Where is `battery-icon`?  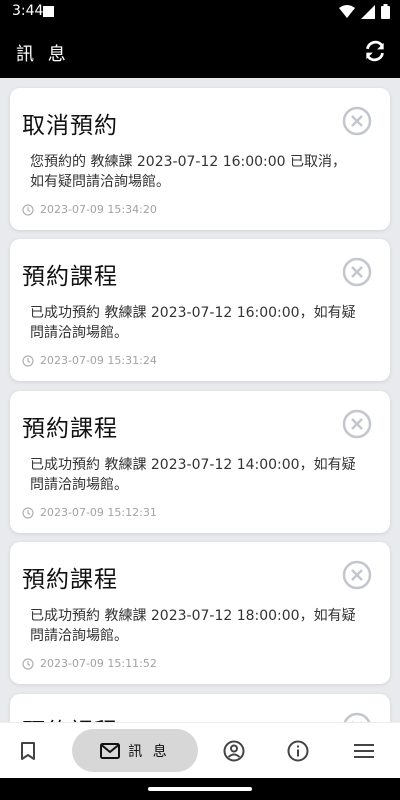 battery-icon is located at coordinates (385, 11).